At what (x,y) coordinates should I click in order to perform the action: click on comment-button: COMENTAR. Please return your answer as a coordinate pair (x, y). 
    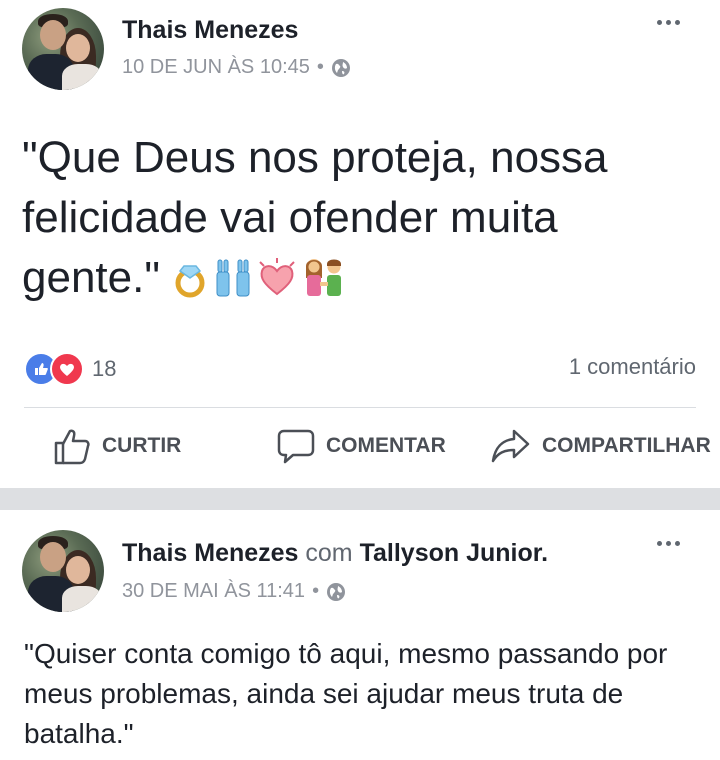
    Looking at the image, I should click on (361, 446).